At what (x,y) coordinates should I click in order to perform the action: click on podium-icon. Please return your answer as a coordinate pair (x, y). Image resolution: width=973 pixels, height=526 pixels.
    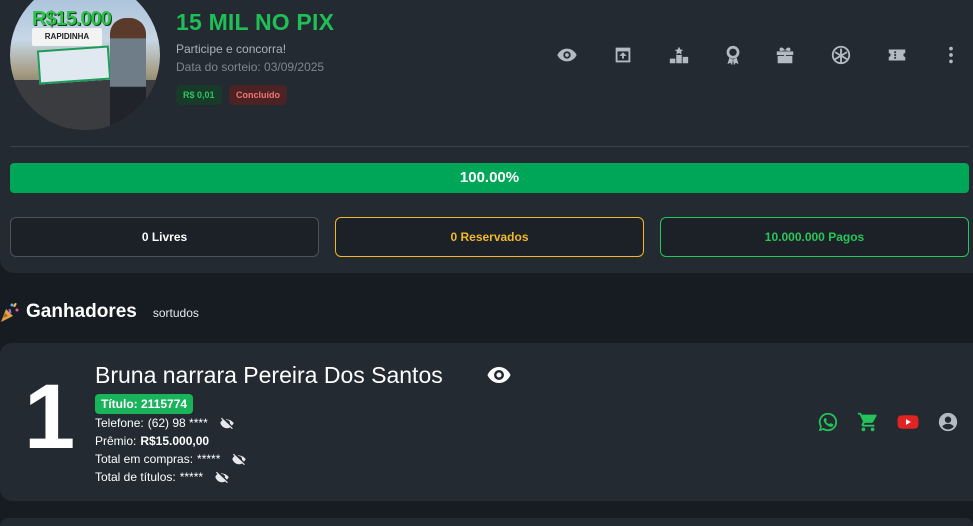
    Looking at the image, I should click on (679, 55).